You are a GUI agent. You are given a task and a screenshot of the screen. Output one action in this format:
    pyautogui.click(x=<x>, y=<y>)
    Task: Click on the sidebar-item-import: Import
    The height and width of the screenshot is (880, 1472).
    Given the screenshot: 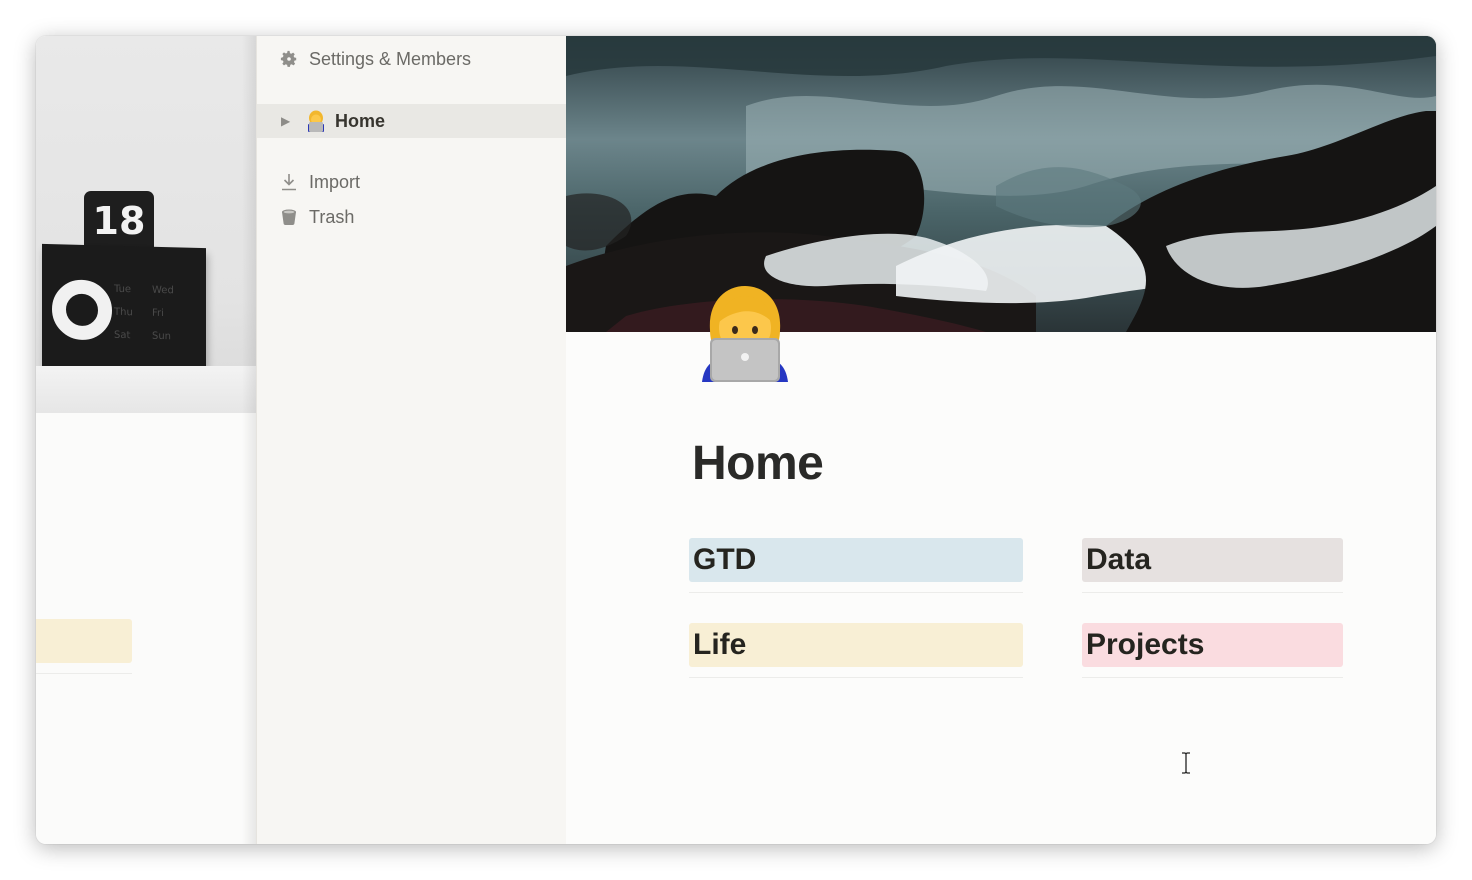 What is the action you would take?
    pyautogui.click(x=411, y=182)
    